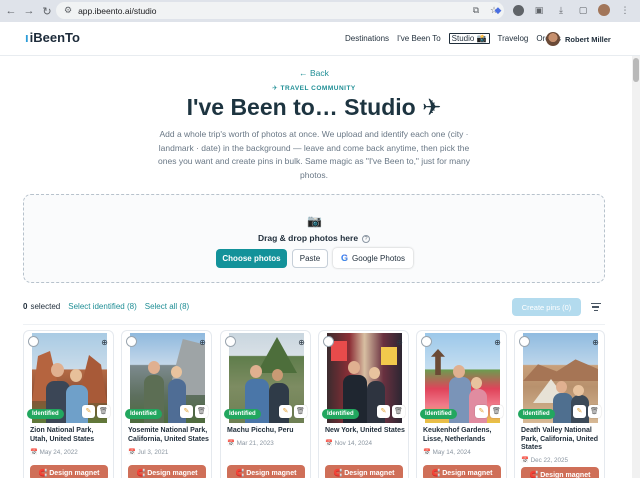 Image resolution: width=640 pixels, height=478 pixels. I want to click on extension-tag-icon: ◆, so click(498, 10).